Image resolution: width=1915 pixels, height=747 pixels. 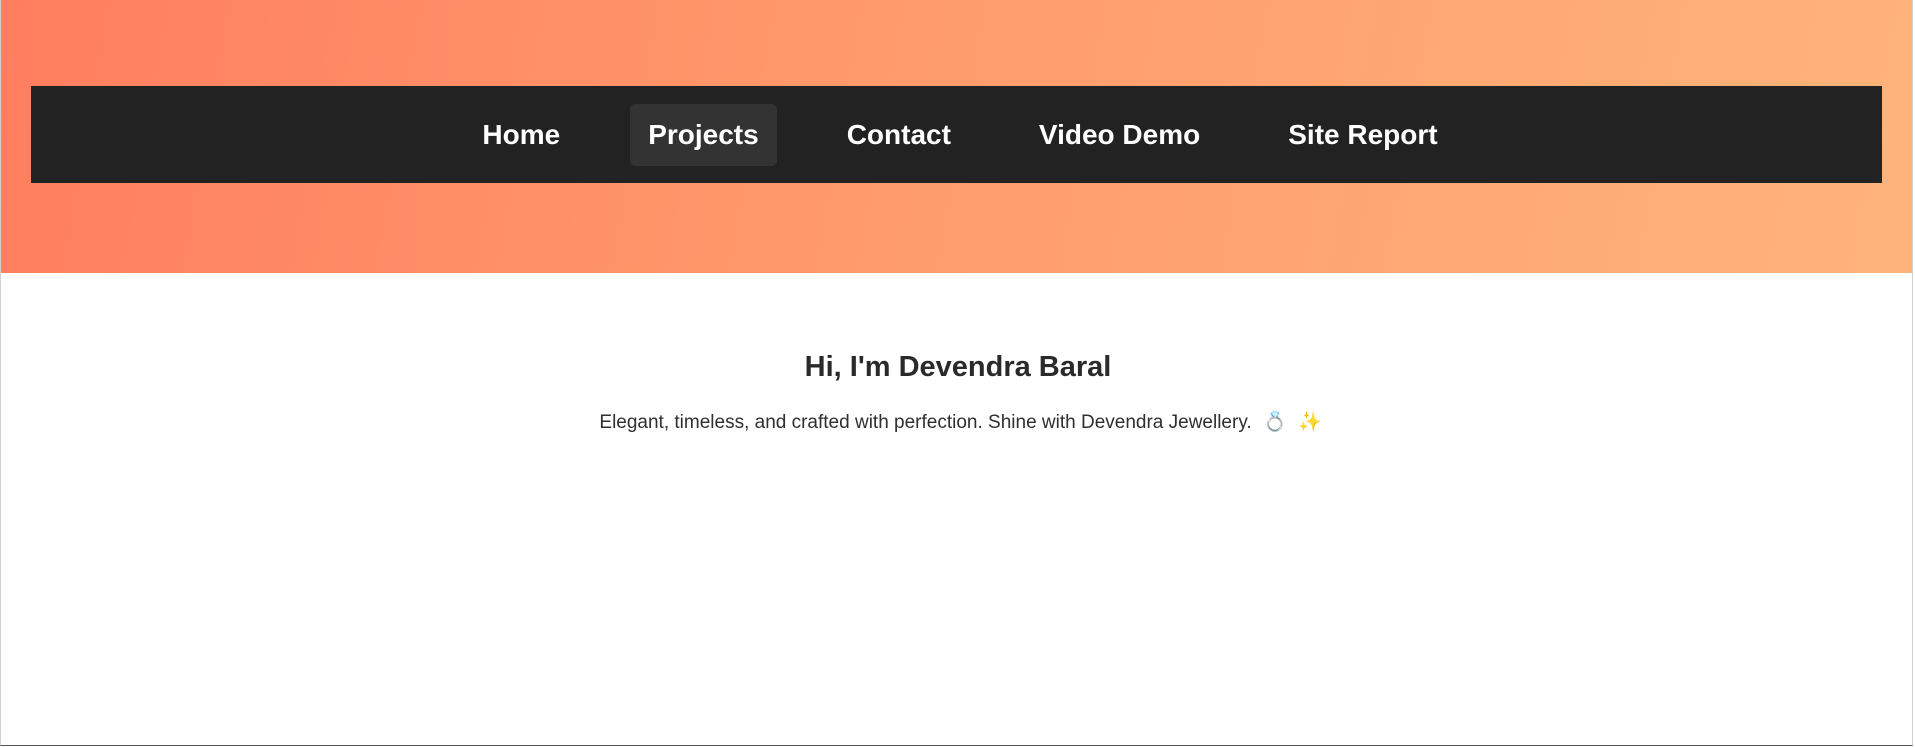 What do you see at coordinates (958, 367) in the screenshot?
I see `page-title: Hi, I'm Devendra Baral` at bounding box center [958, 367].